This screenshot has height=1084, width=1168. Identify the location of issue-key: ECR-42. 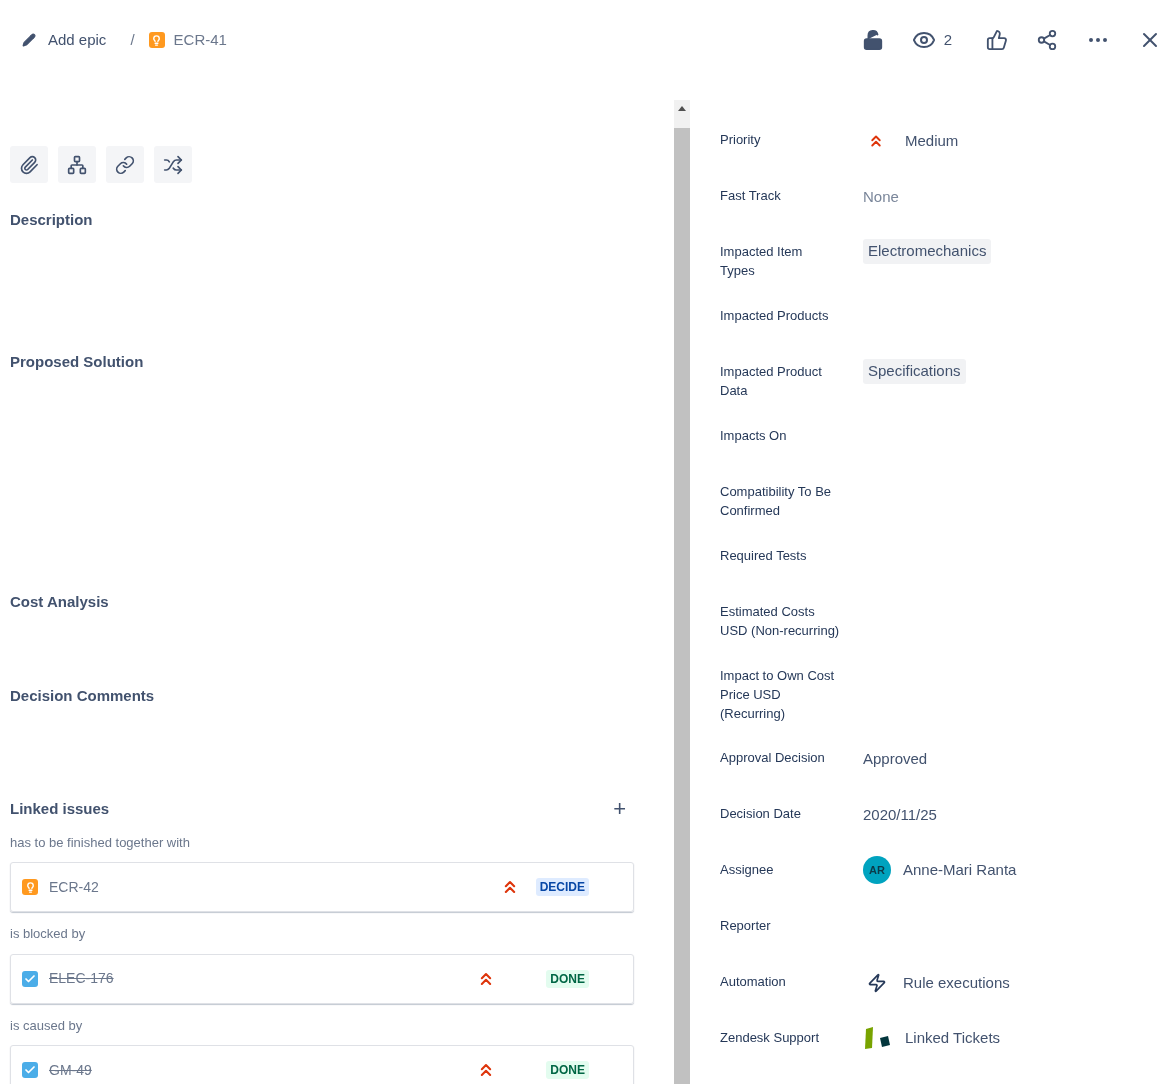
(74, 887).